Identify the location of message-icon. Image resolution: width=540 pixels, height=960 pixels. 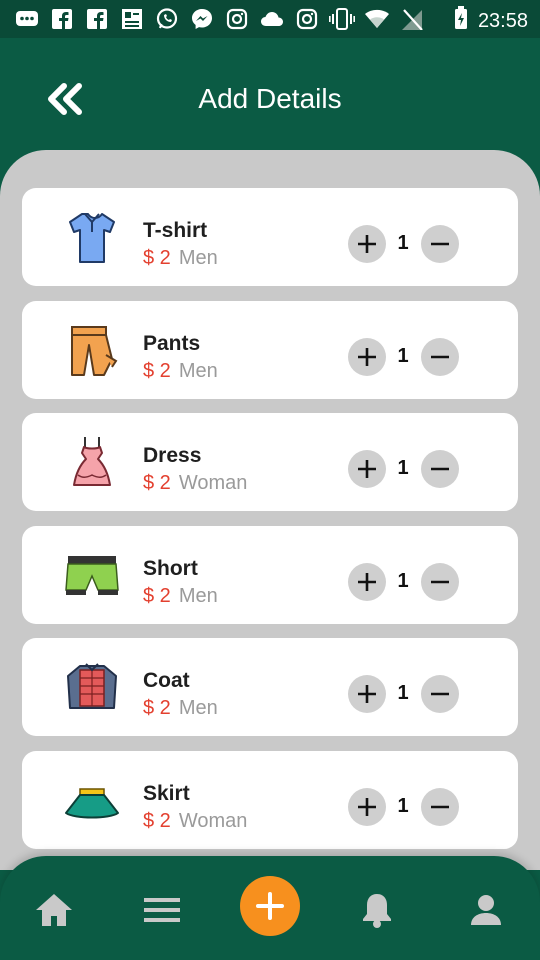
(27, 19).